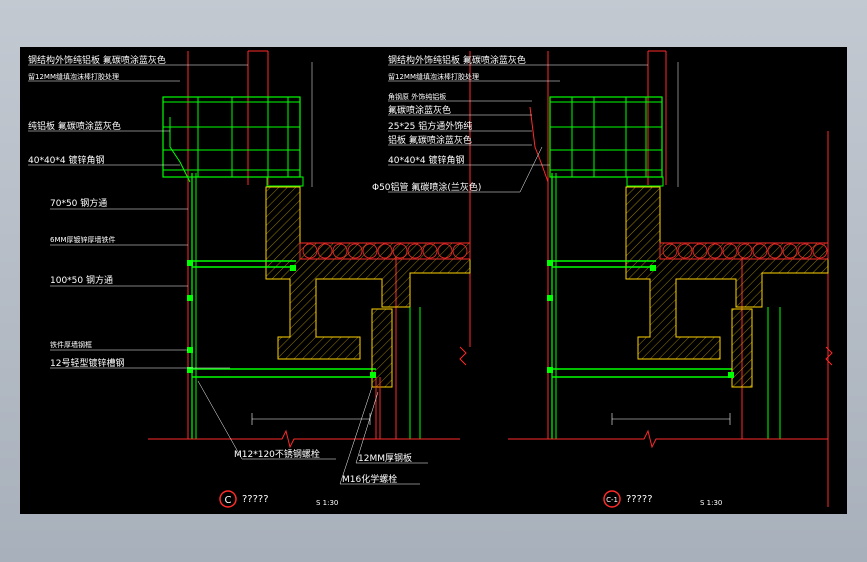 The width and height of the screenshot is (867, 562). What do you see at coordinates (612, 500) in the screenshot?
I see `right-marker-text: C-1` at bounding box center [612, 500].